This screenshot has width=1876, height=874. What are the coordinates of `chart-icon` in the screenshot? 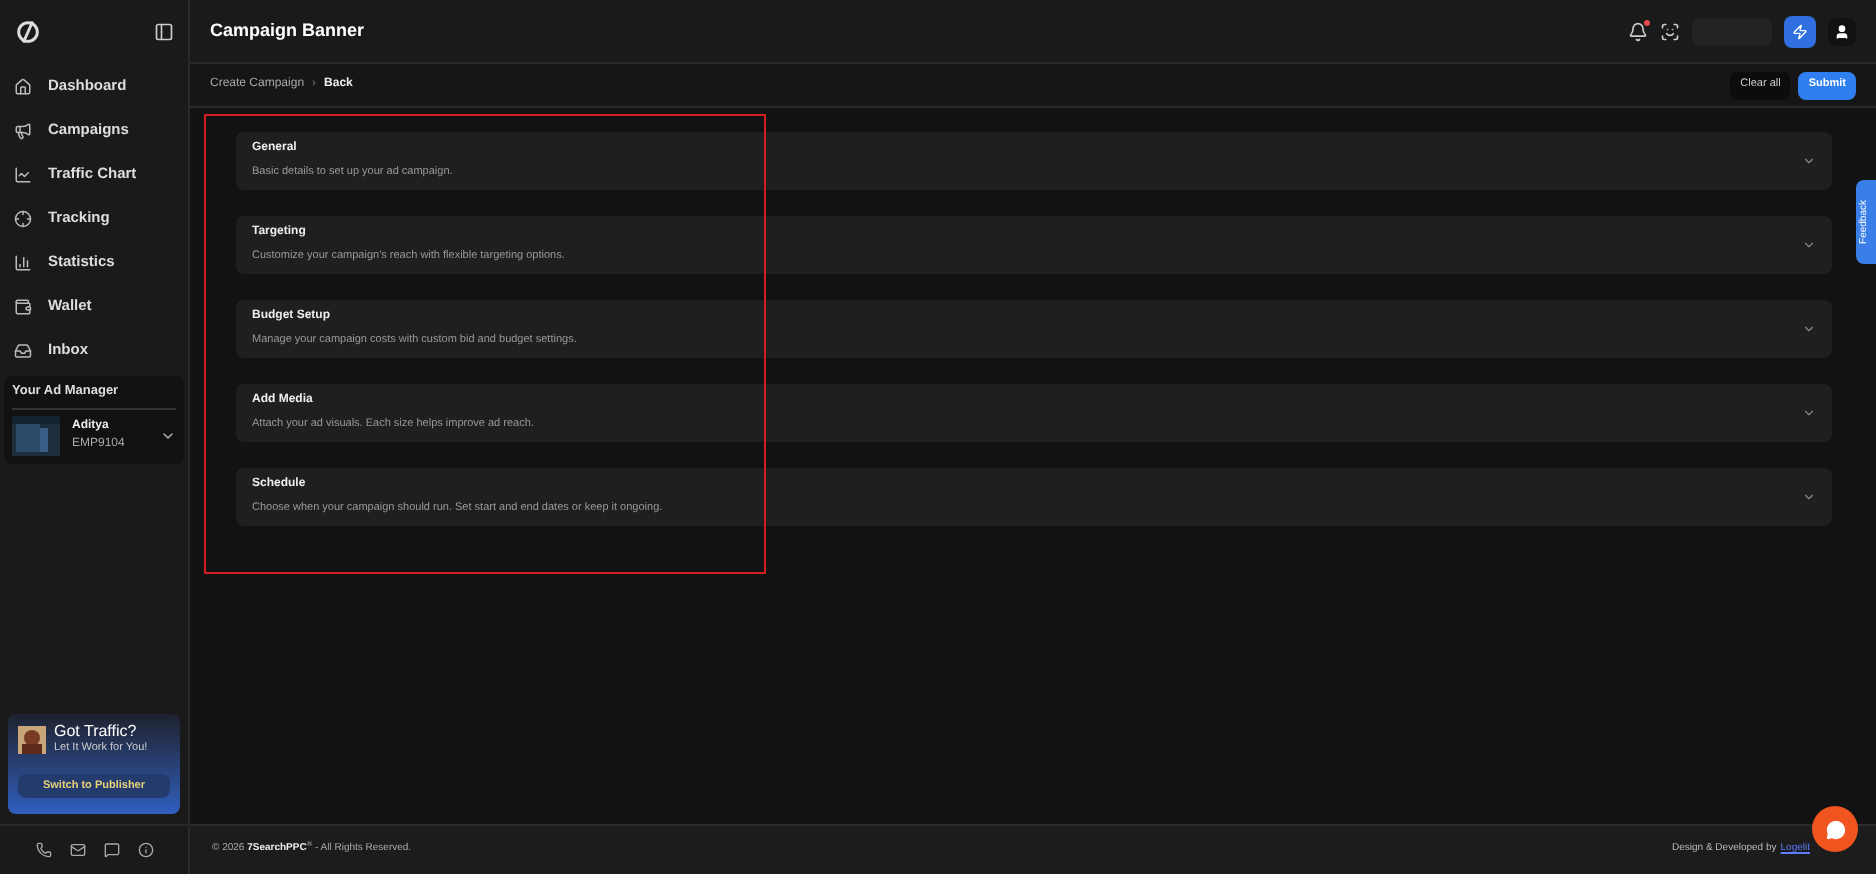 It's located at (23, 174).